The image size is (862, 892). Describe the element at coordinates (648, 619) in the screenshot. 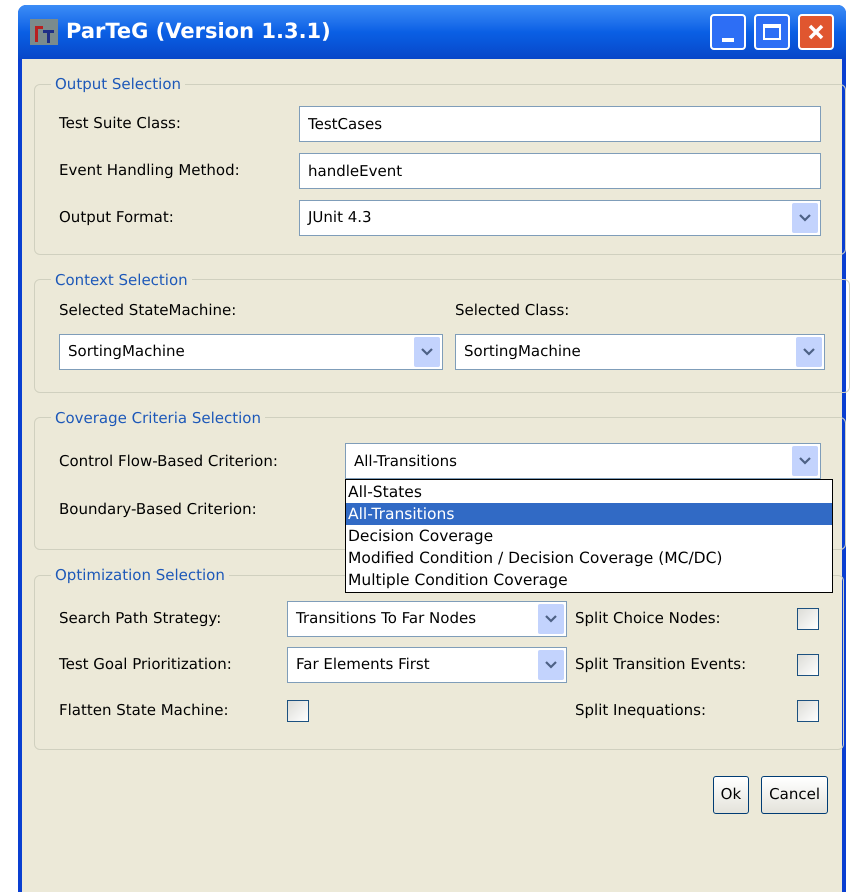

I see `field-label: Split Choice Nodes:` at that location.